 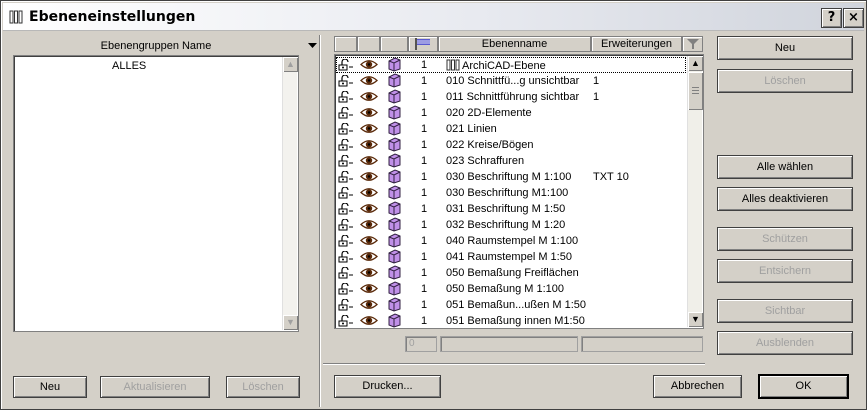 I want to click on layer-row: 1 023 Schraffuren, so click(x=511, y=161).